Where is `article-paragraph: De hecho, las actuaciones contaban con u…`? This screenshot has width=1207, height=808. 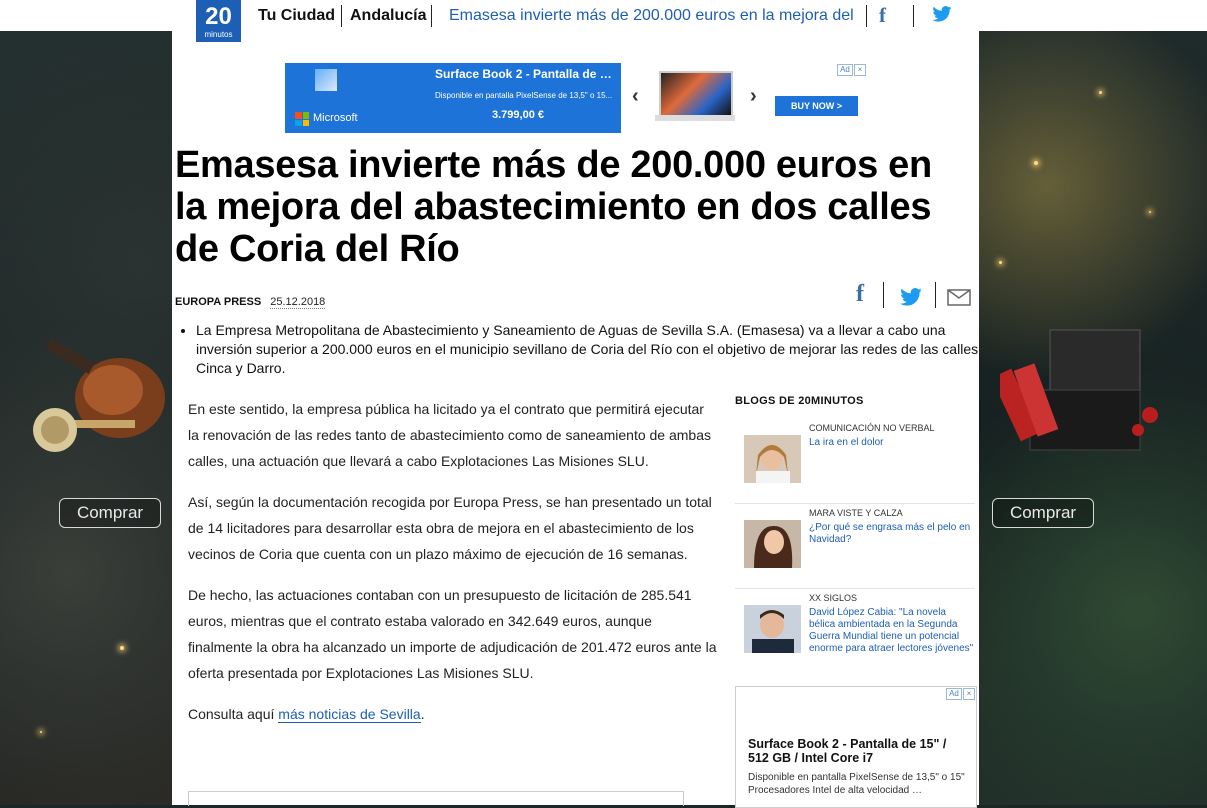
article-paragraph: De hecho, las actuaciones contaban con u… is located at coordinates (452, 634).